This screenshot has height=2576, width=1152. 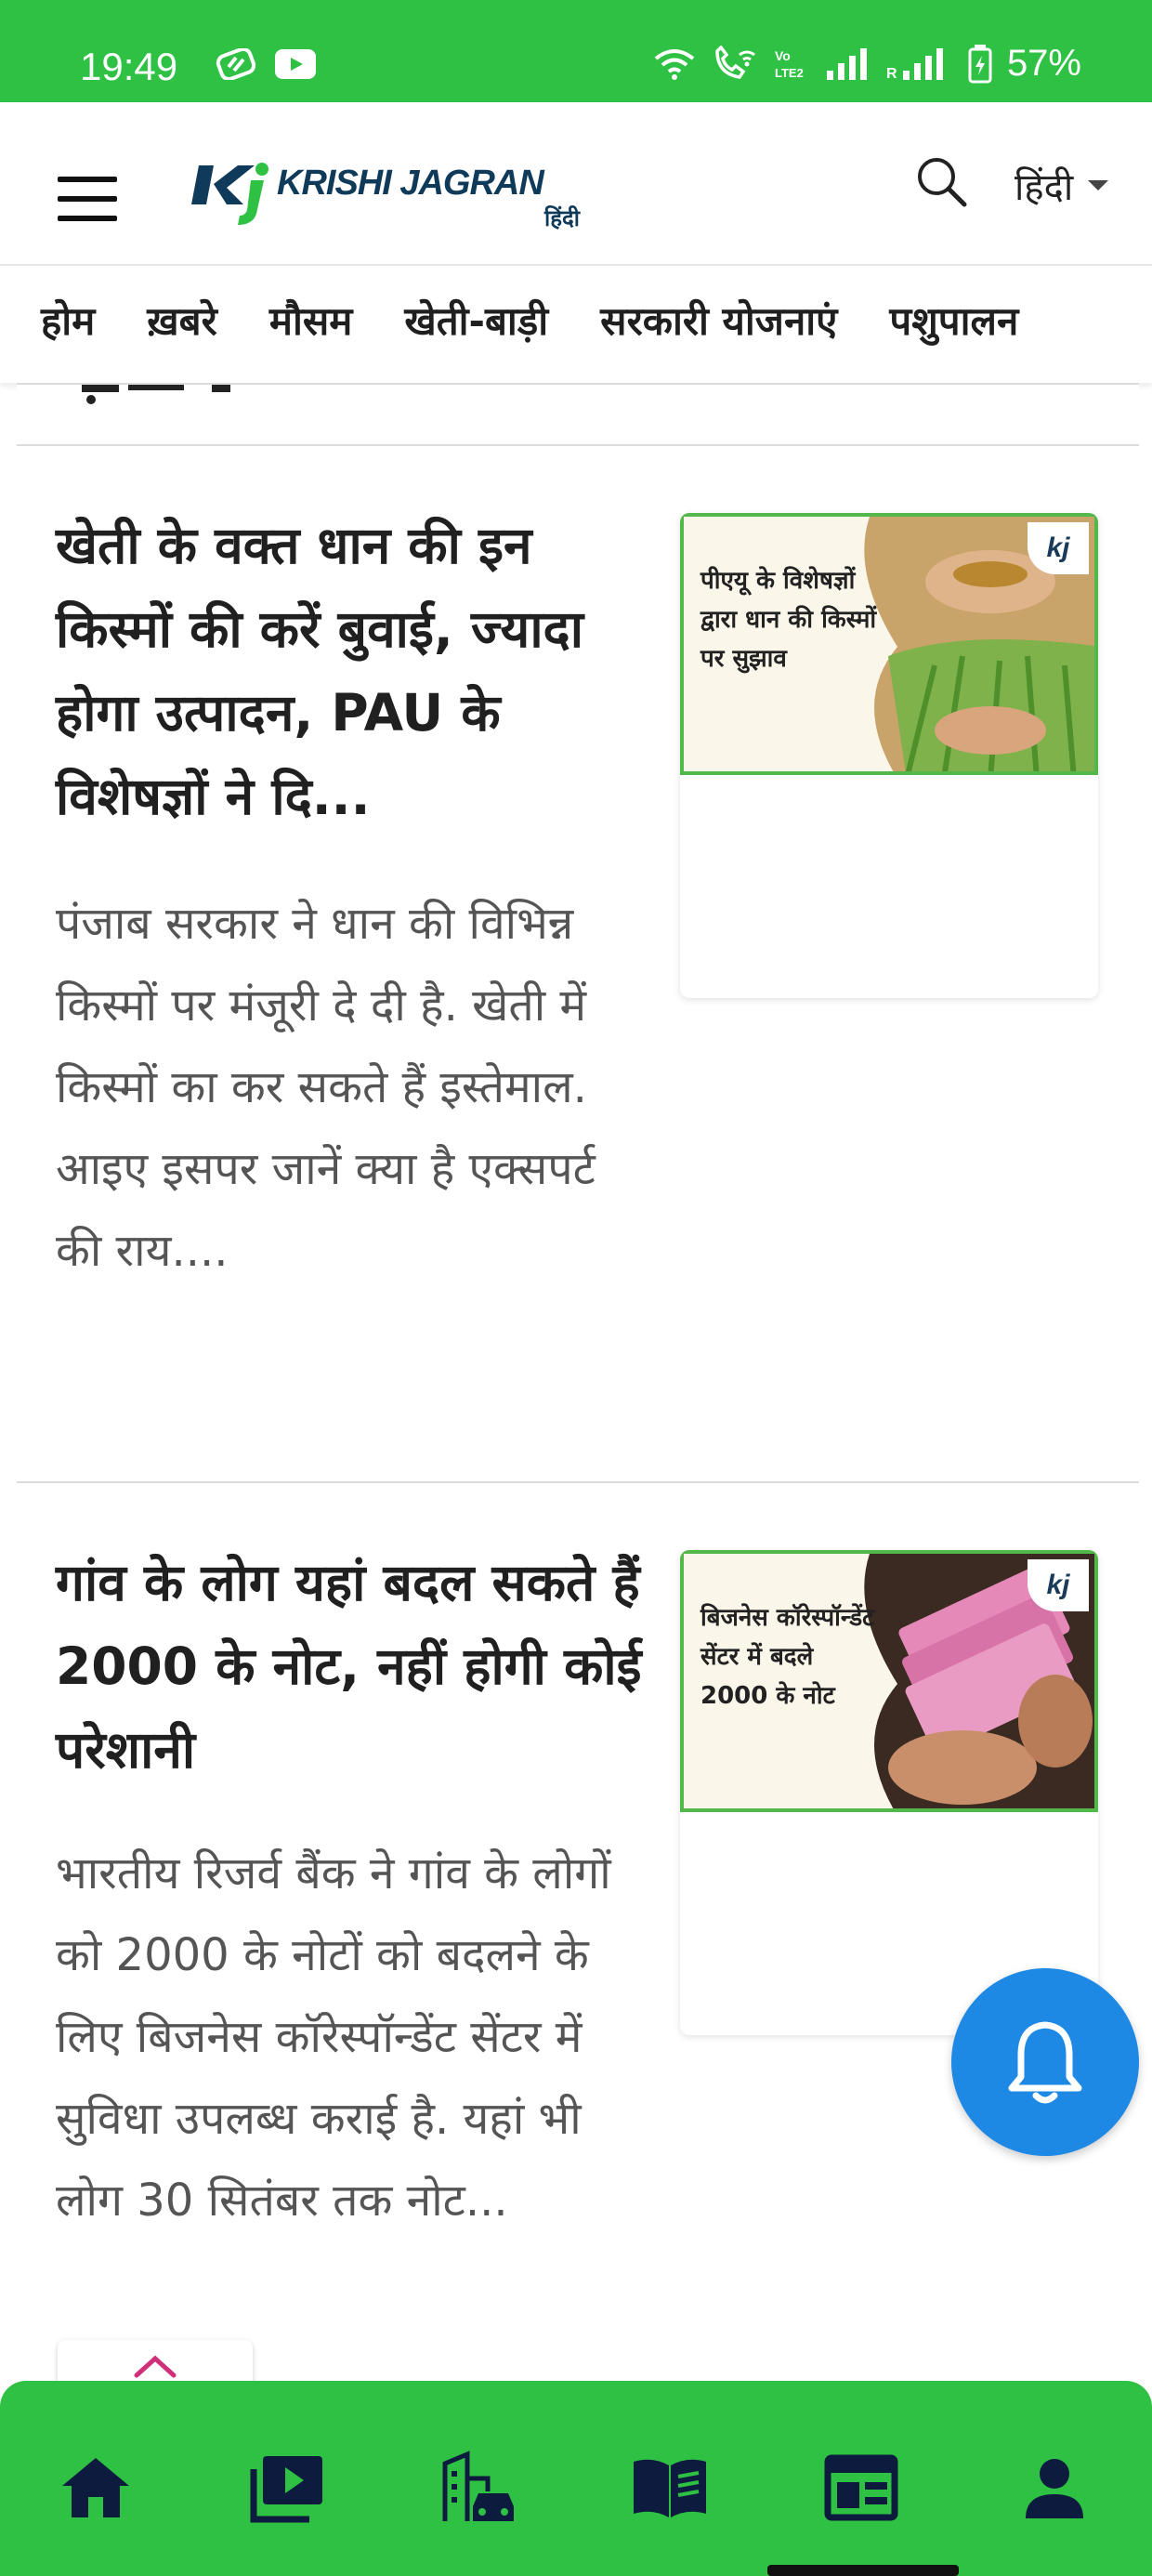 What do you see at coordinates (410, 183) in the screenshot?
I see `logo-text: KRISHI JAGRAN` at bounding box center [410, 183].